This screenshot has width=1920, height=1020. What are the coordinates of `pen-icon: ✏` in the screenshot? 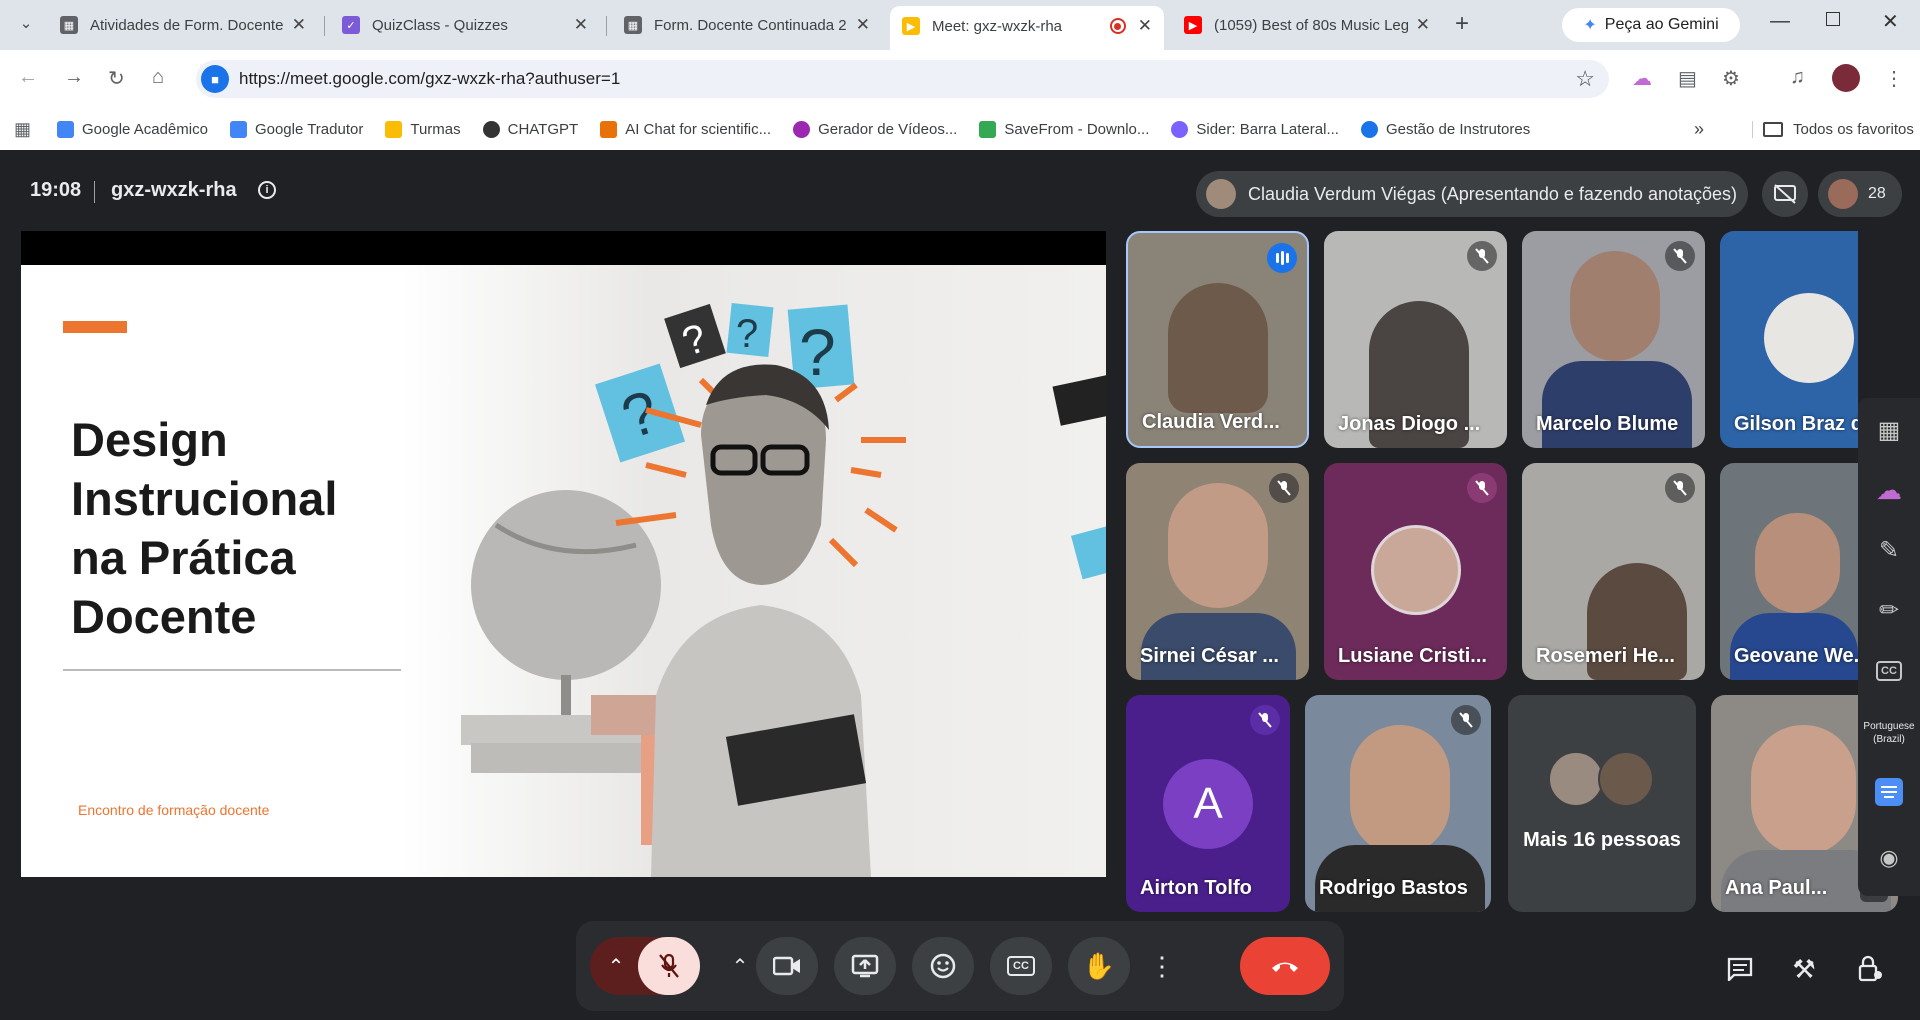 It's located at (1889, 610).